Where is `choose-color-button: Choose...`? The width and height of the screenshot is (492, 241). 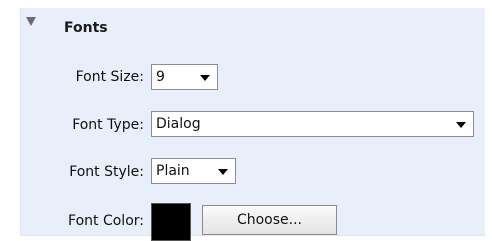
choose-color-button: Choose... is located at coordinates (269, 220).